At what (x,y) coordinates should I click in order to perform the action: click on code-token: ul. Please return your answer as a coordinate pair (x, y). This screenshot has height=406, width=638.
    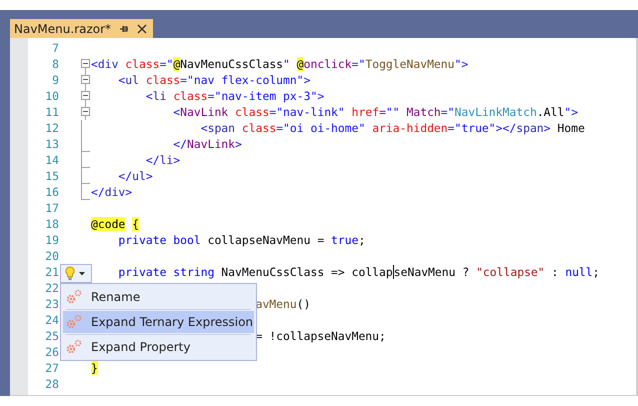
    Looking at the image, I should click on (132, 80).